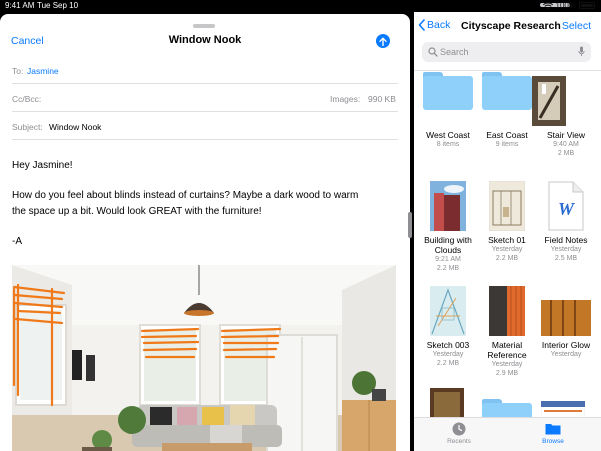 This screenshot has width=601, height=451. Describe the element at coordinates (587, 5) in the screenshot. I see `battery-icon` at that location.